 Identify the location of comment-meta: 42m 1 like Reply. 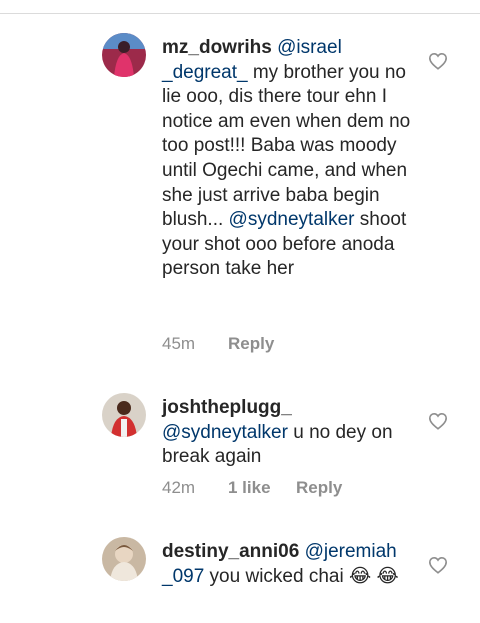
(252, 488).